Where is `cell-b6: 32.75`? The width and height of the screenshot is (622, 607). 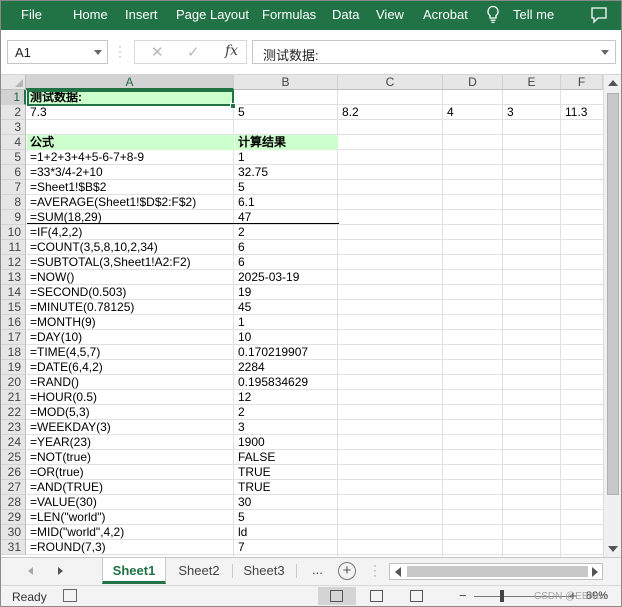 cell-b6: 32.75 is located at coordinates (286, 172).